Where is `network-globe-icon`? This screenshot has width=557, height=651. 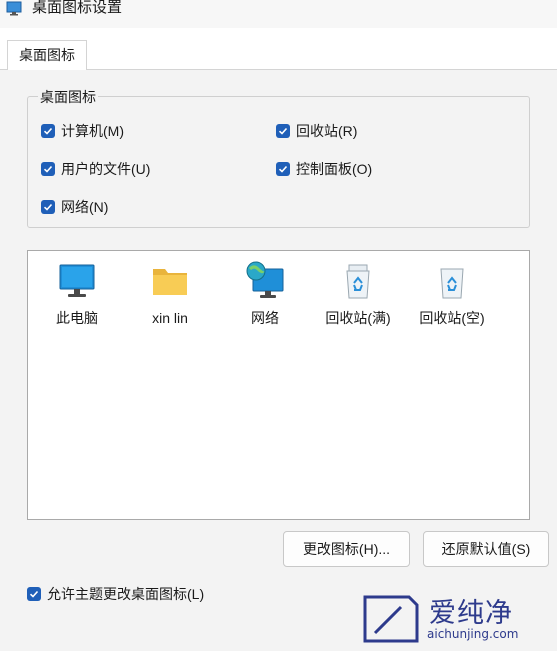 network-globe-icon is located at coordinates (265, 279).